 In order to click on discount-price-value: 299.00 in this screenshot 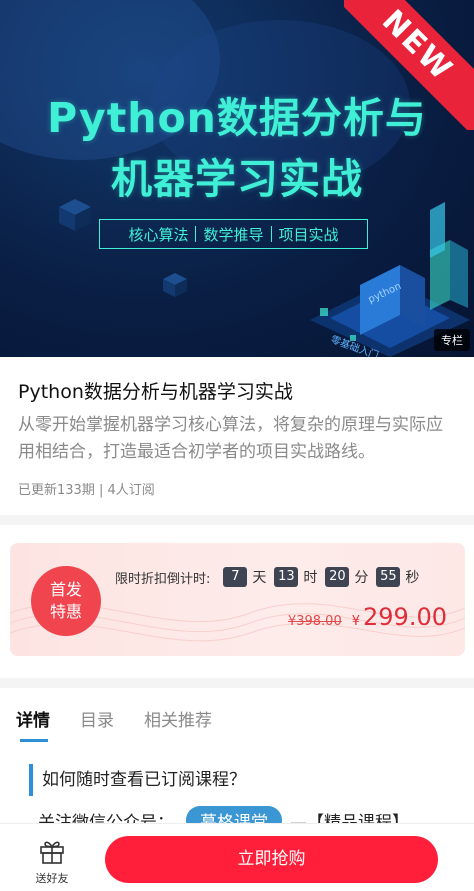, I will do `click(405, 617)`.